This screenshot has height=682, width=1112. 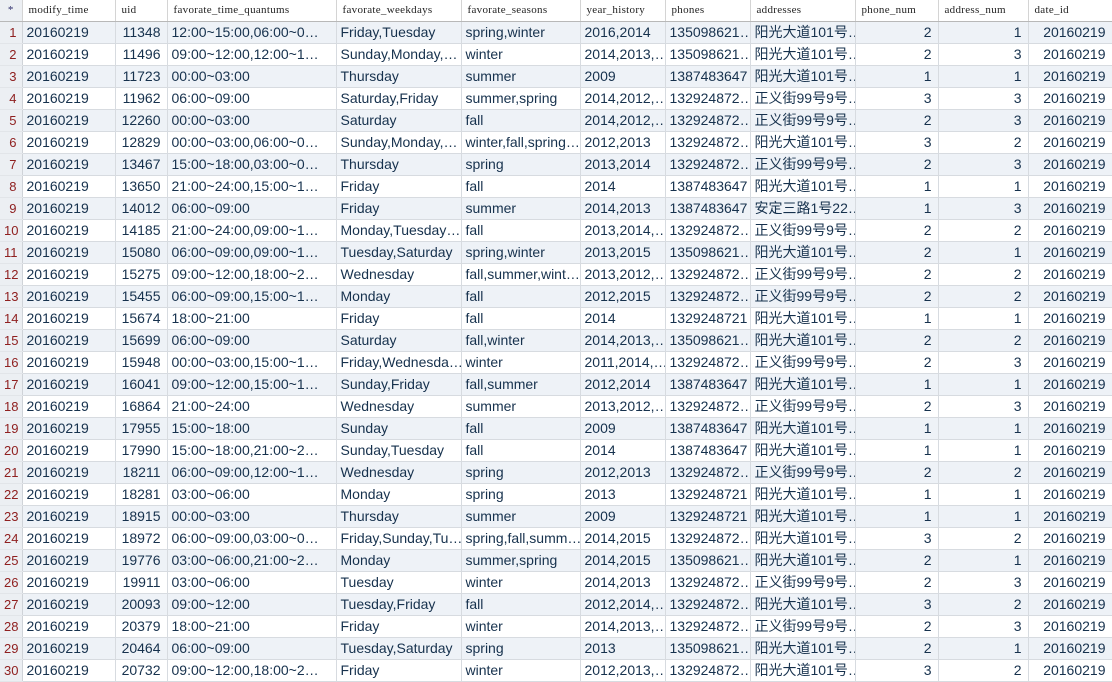 I want to click on cell-uid: 15674, so click(x=141, y=318).